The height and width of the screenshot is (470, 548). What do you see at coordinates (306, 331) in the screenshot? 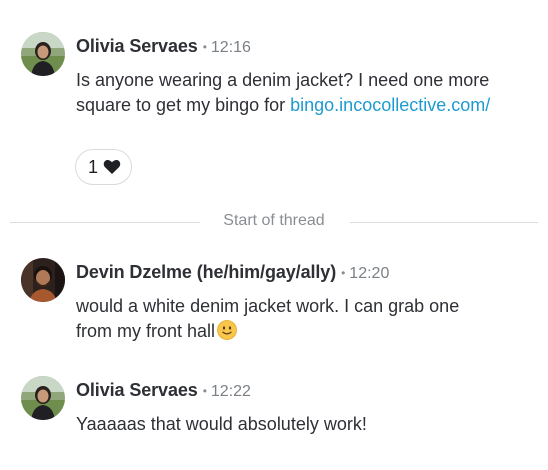
I see `message-text-line-2: from my front hall` at bounding box center [306, 331].